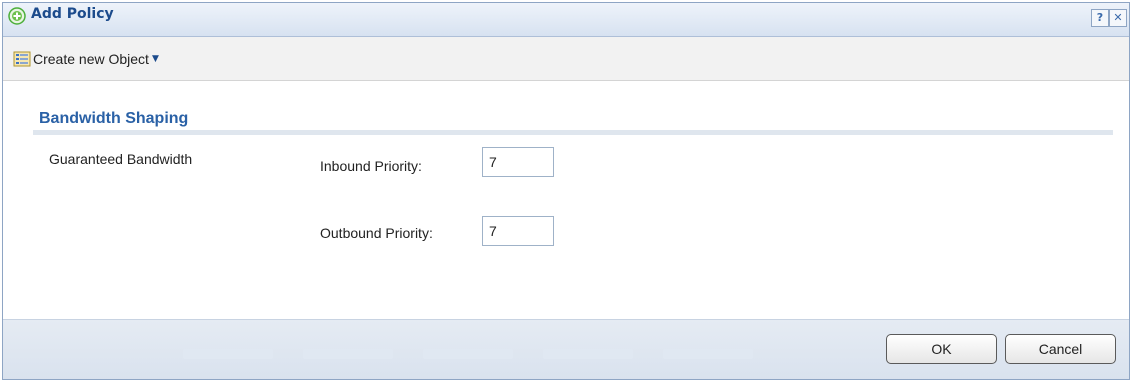 The image size is (1134, 384). What do you see at coordinates (376, 233) in the screenshot?
I see `outbound-priority-label: Outbound Priority:` at bounding box center [376, 233].